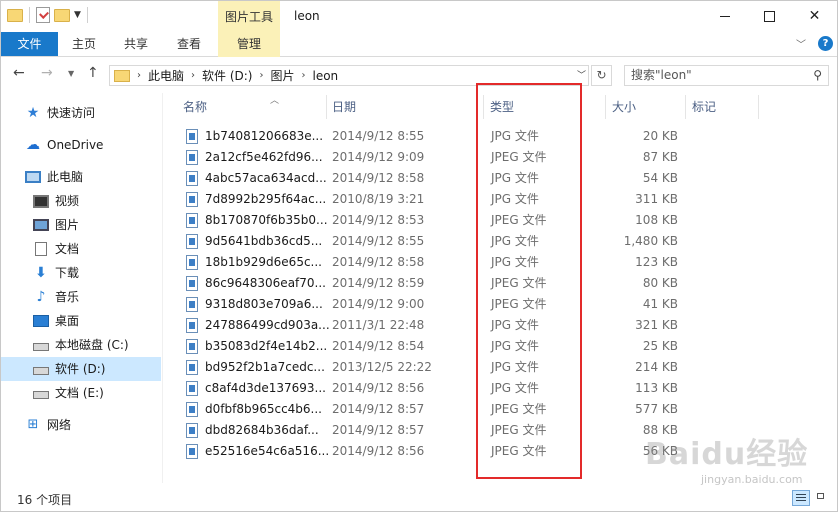 The image size is (838, 512). I want to click on maximize-button, so click(769, 16).